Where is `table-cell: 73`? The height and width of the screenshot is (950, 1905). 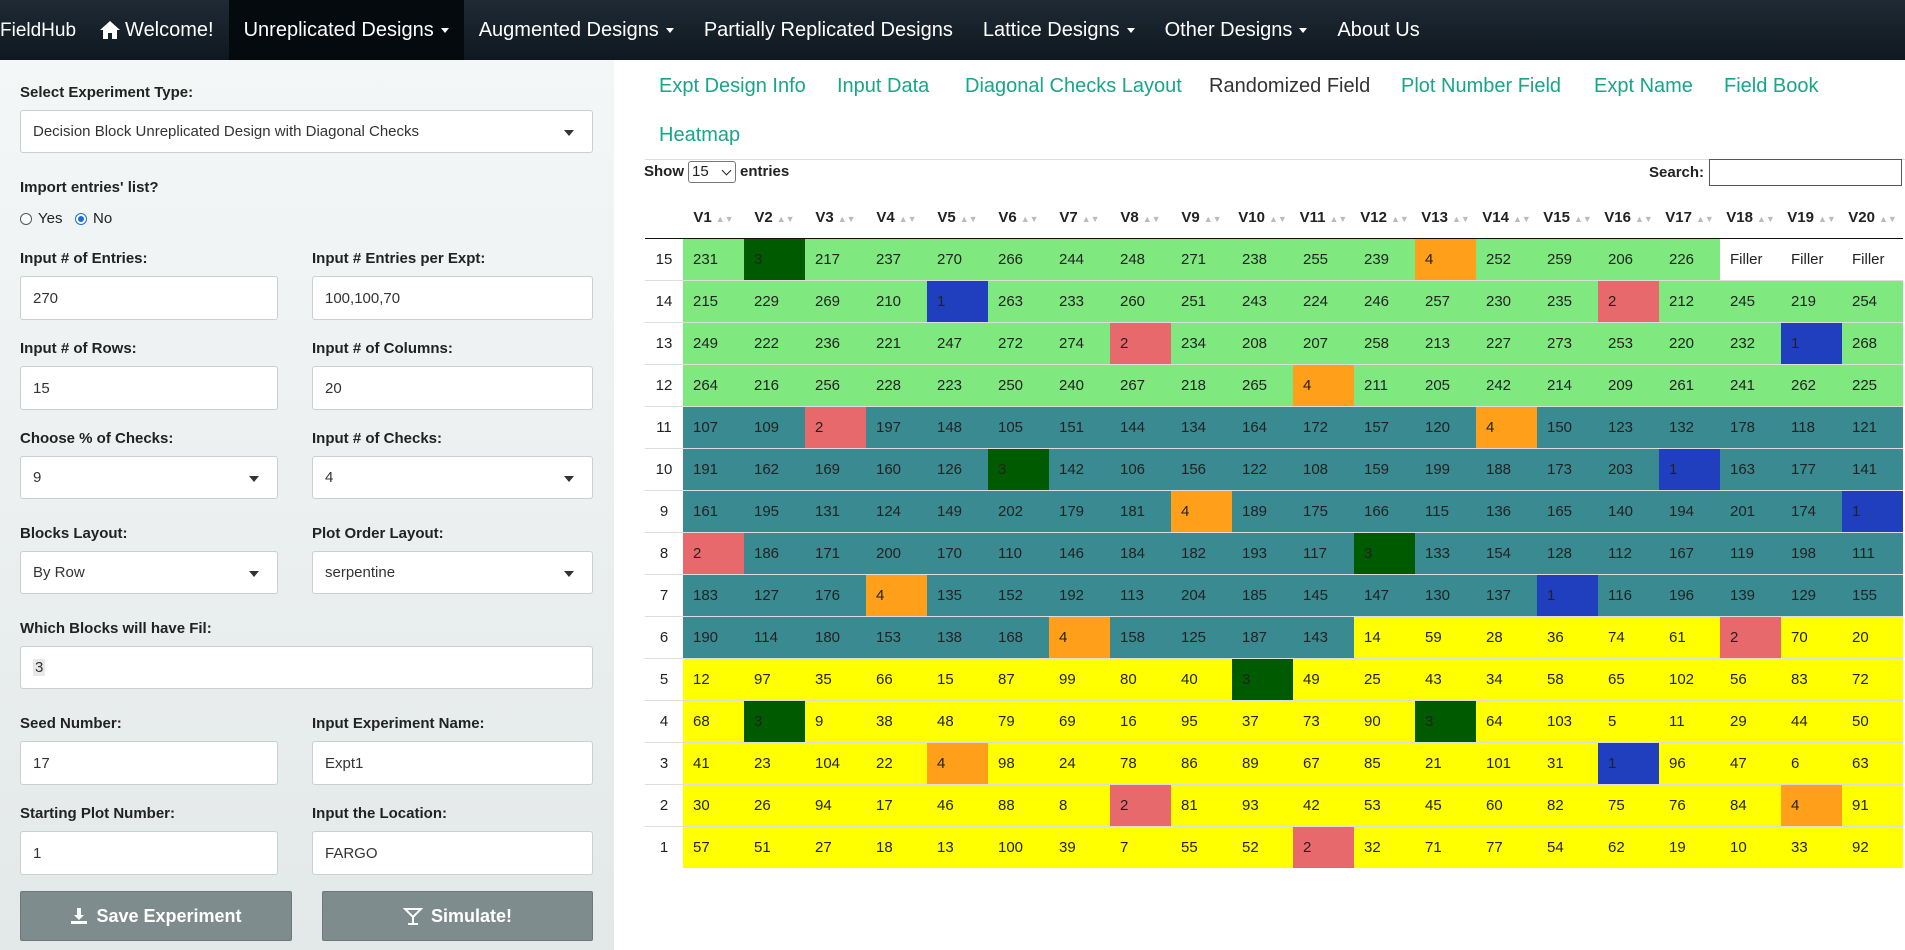 table-cell: 73 is located at coordinates (1323, 721).